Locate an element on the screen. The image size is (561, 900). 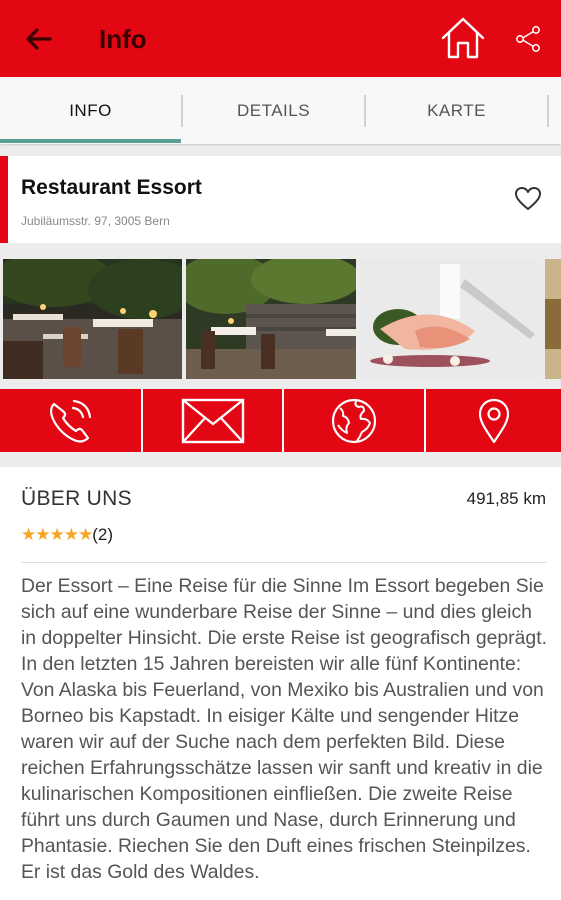
tab-details: DETAILS is located at coordinates (273, 110).